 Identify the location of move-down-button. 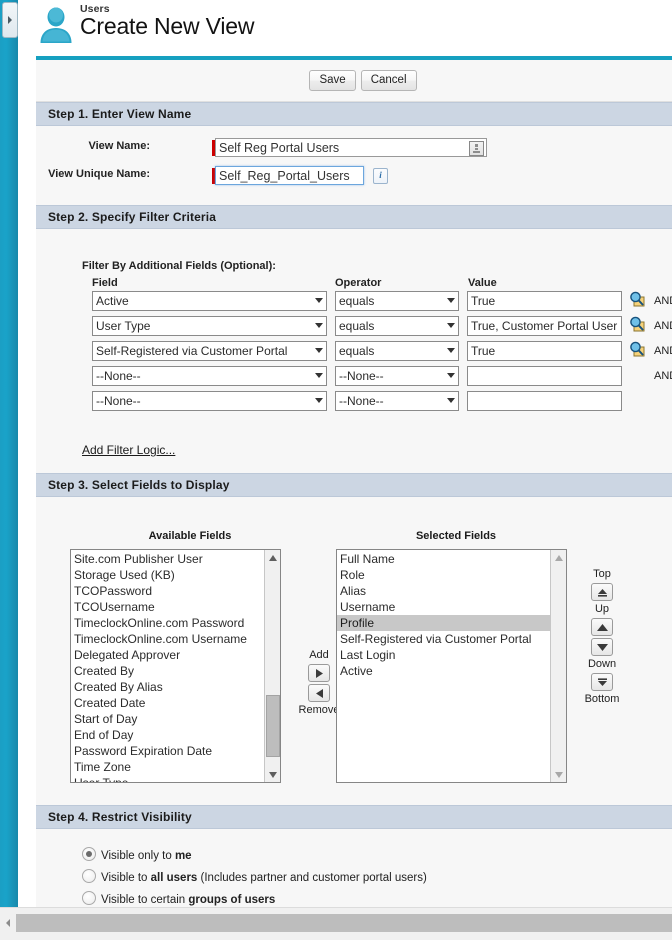
(602, 647).